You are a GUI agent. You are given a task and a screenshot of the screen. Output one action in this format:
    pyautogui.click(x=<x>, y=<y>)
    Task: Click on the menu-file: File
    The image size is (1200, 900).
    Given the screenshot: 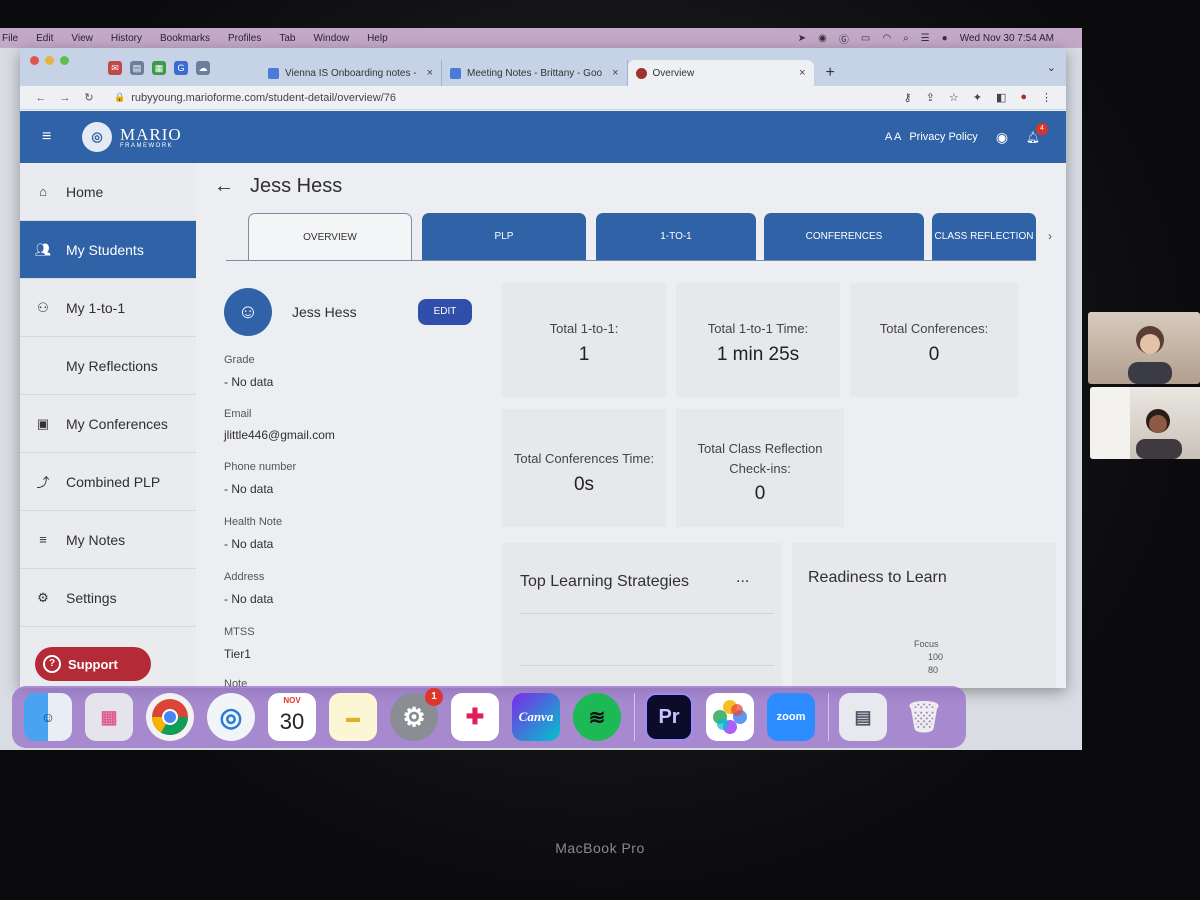 What is the action you would take?
    pyautogui.click(x=10, y=38)
    